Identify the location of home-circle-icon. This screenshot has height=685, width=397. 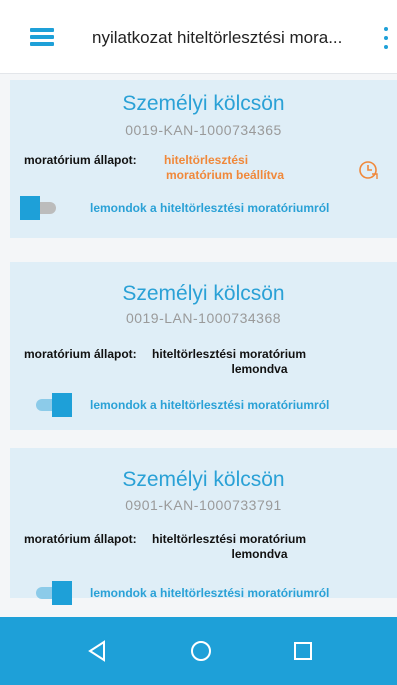
(201, 651).